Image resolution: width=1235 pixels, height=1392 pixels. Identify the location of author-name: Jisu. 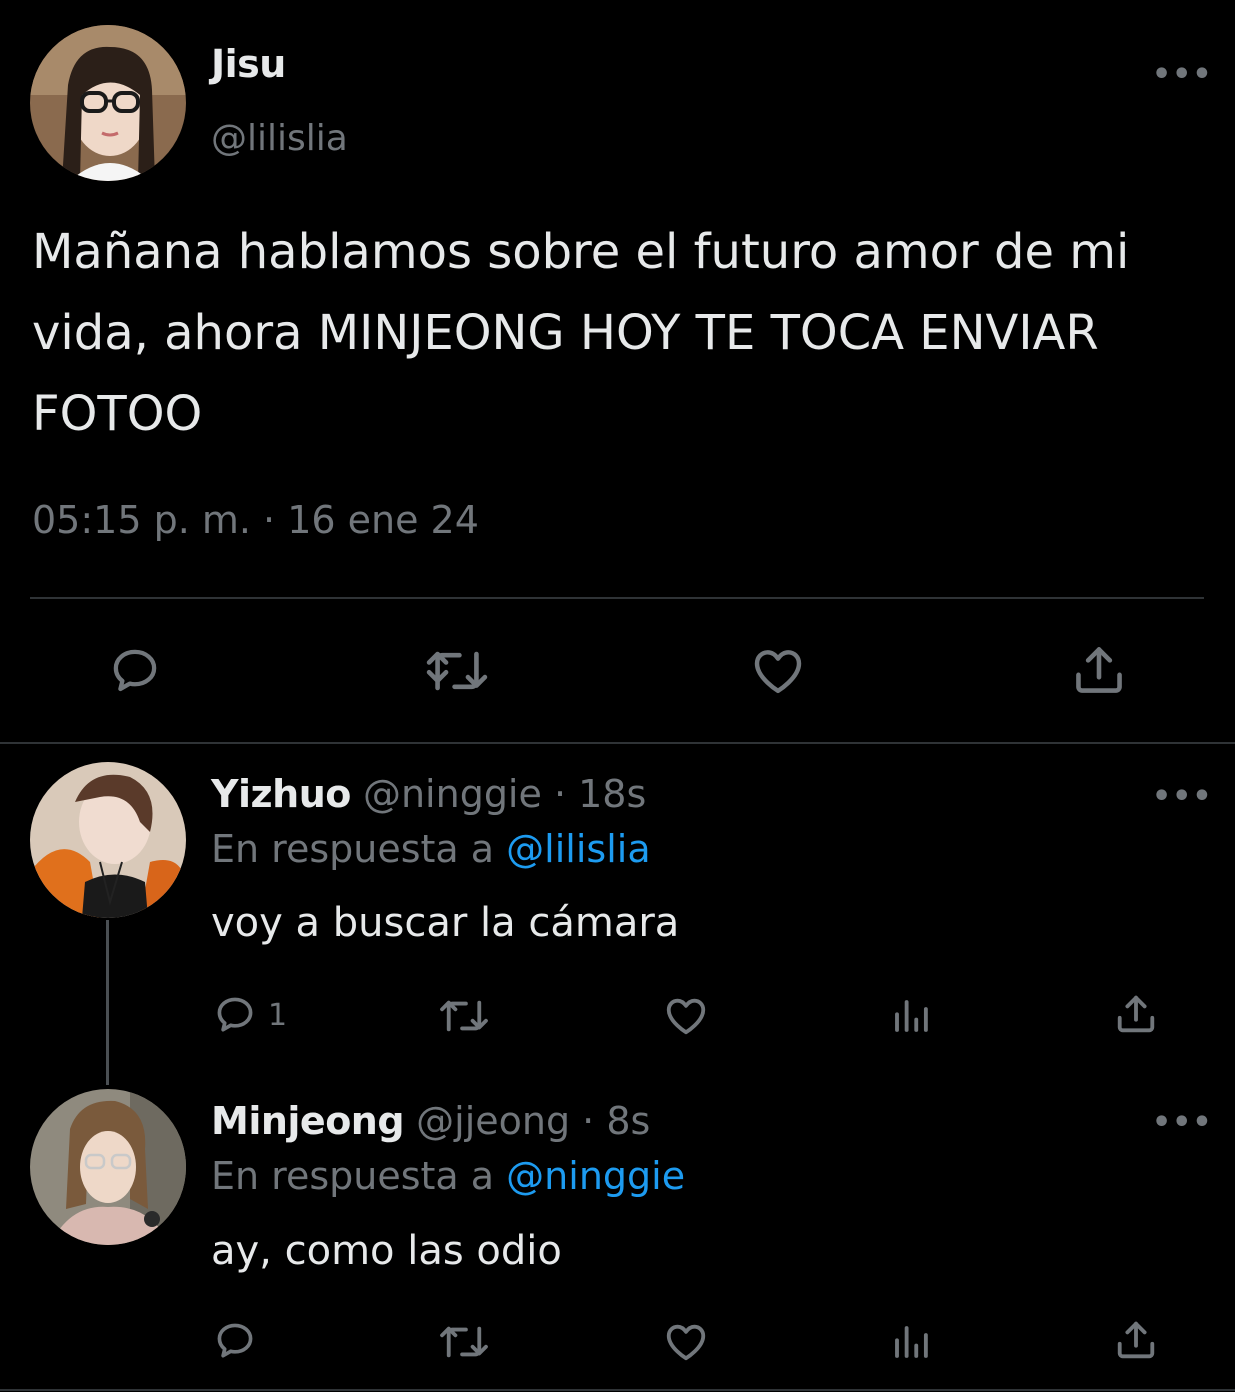
(248, 64).